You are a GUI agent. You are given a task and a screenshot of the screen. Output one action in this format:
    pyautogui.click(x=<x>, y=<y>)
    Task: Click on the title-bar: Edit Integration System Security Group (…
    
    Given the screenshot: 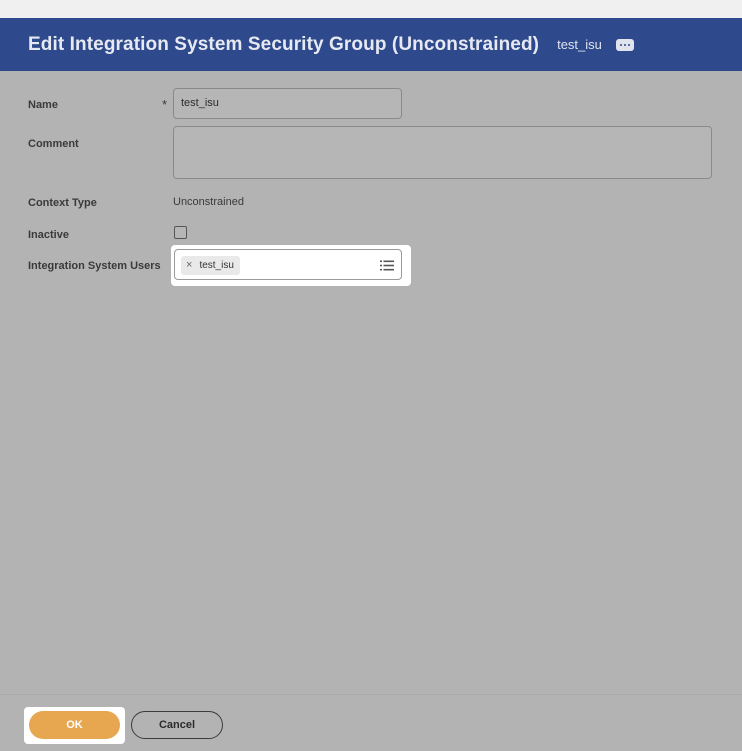 What is the action you would take?
    pyautogui.click(x=371, y=44)
    